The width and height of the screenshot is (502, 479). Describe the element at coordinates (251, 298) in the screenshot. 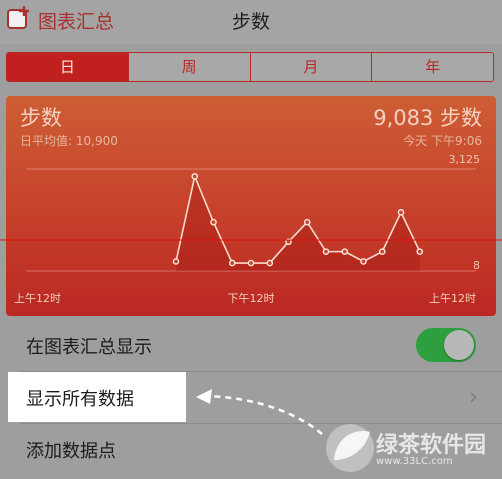

I see `x-tick-1: 下午12时` at that location.